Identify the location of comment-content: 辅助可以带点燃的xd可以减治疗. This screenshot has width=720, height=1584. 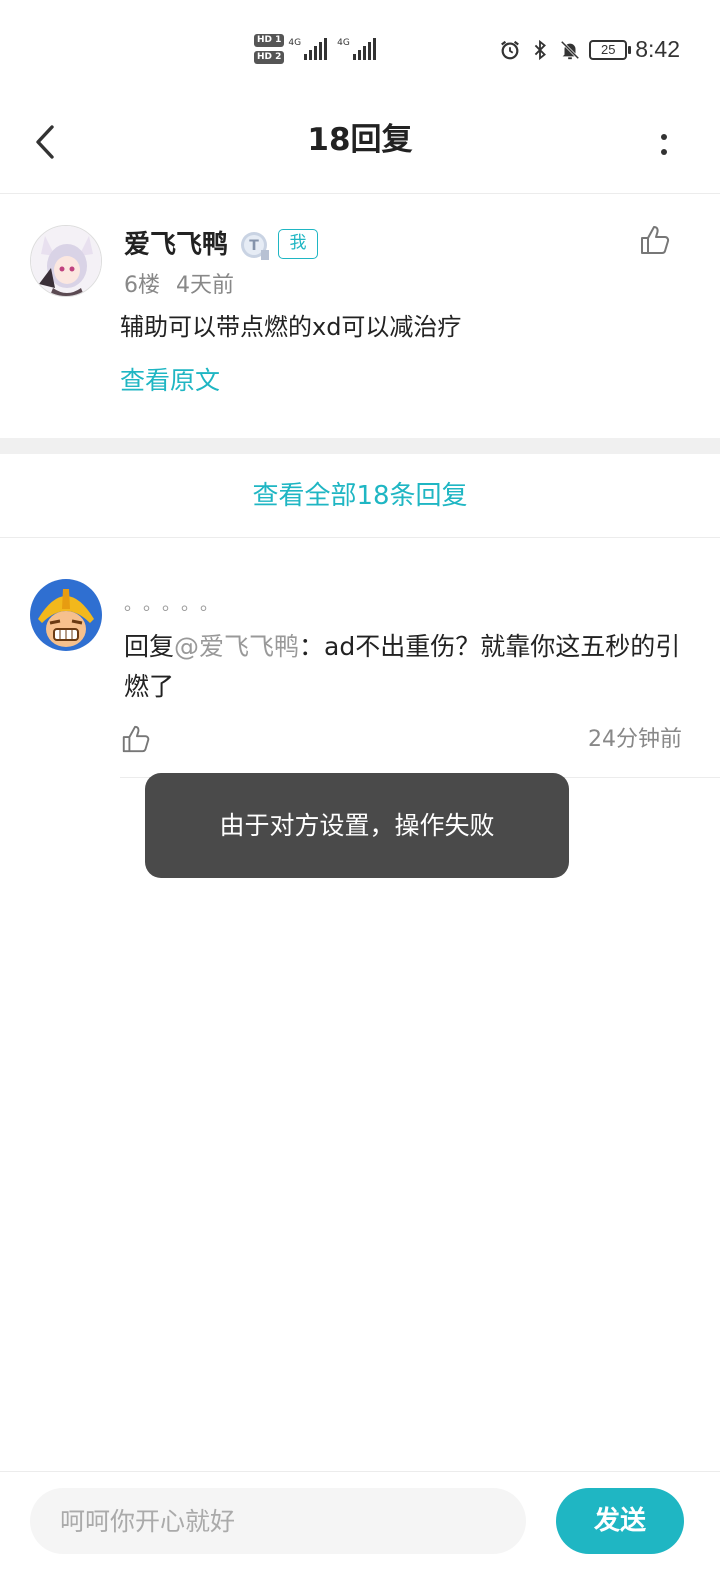
(291, 327).